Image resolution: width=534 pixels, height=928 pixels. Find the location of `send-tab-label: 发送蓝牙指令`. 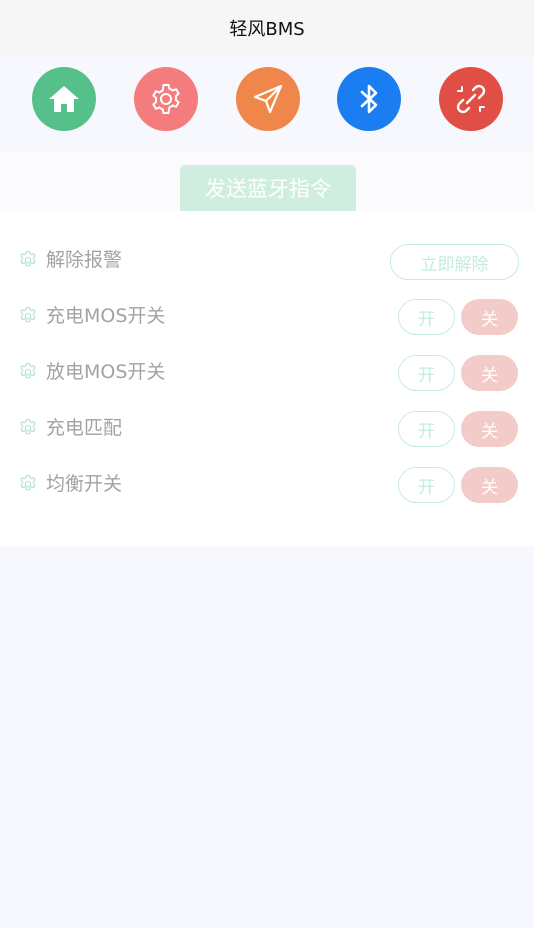

send-tab-label: 发送蓝牙指令 is located at coordinates (268, 189).